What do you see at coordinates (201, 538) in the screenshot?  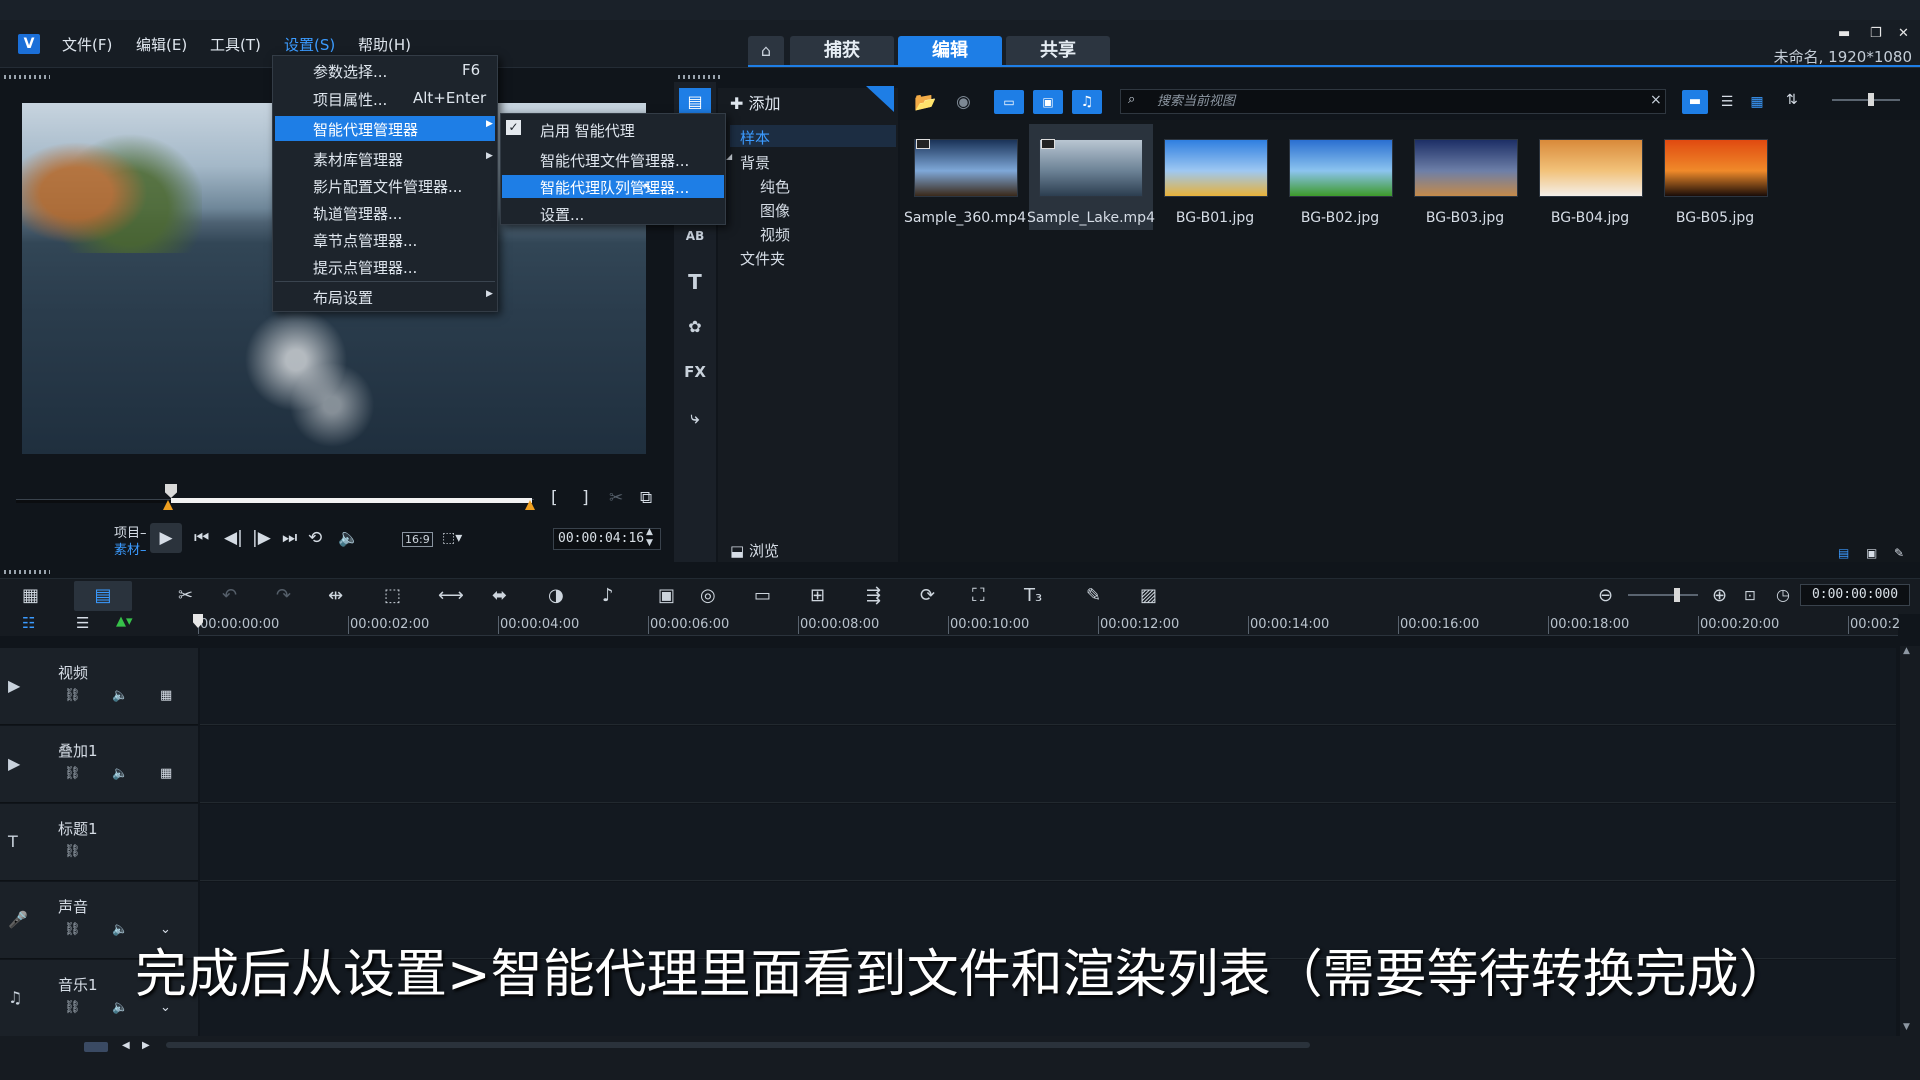 I see `home-start-icon: ⏮` at bounding box center [201, 538].